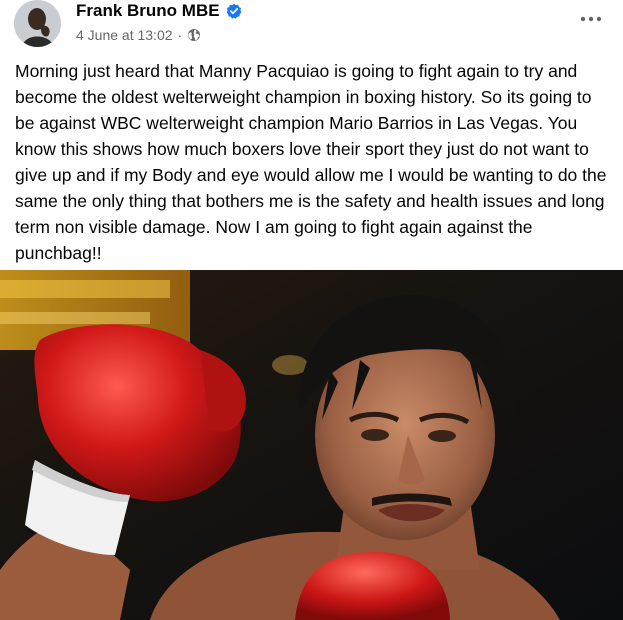  Describe the element at coordinates (124, 35) in the screenshot. I see `post-timestamp: 4 June at 13:02` at that location.